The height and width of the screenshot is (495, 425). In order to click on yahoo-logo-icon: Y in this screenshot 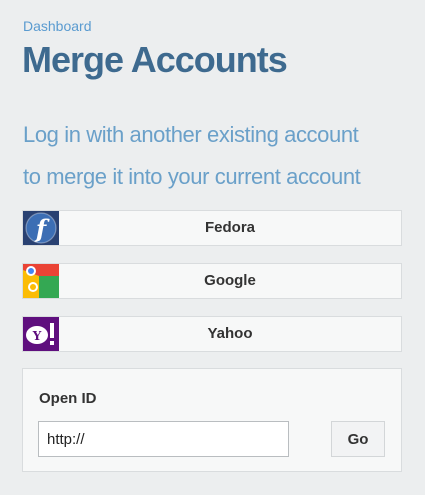, I will do `click(41, 334)`.